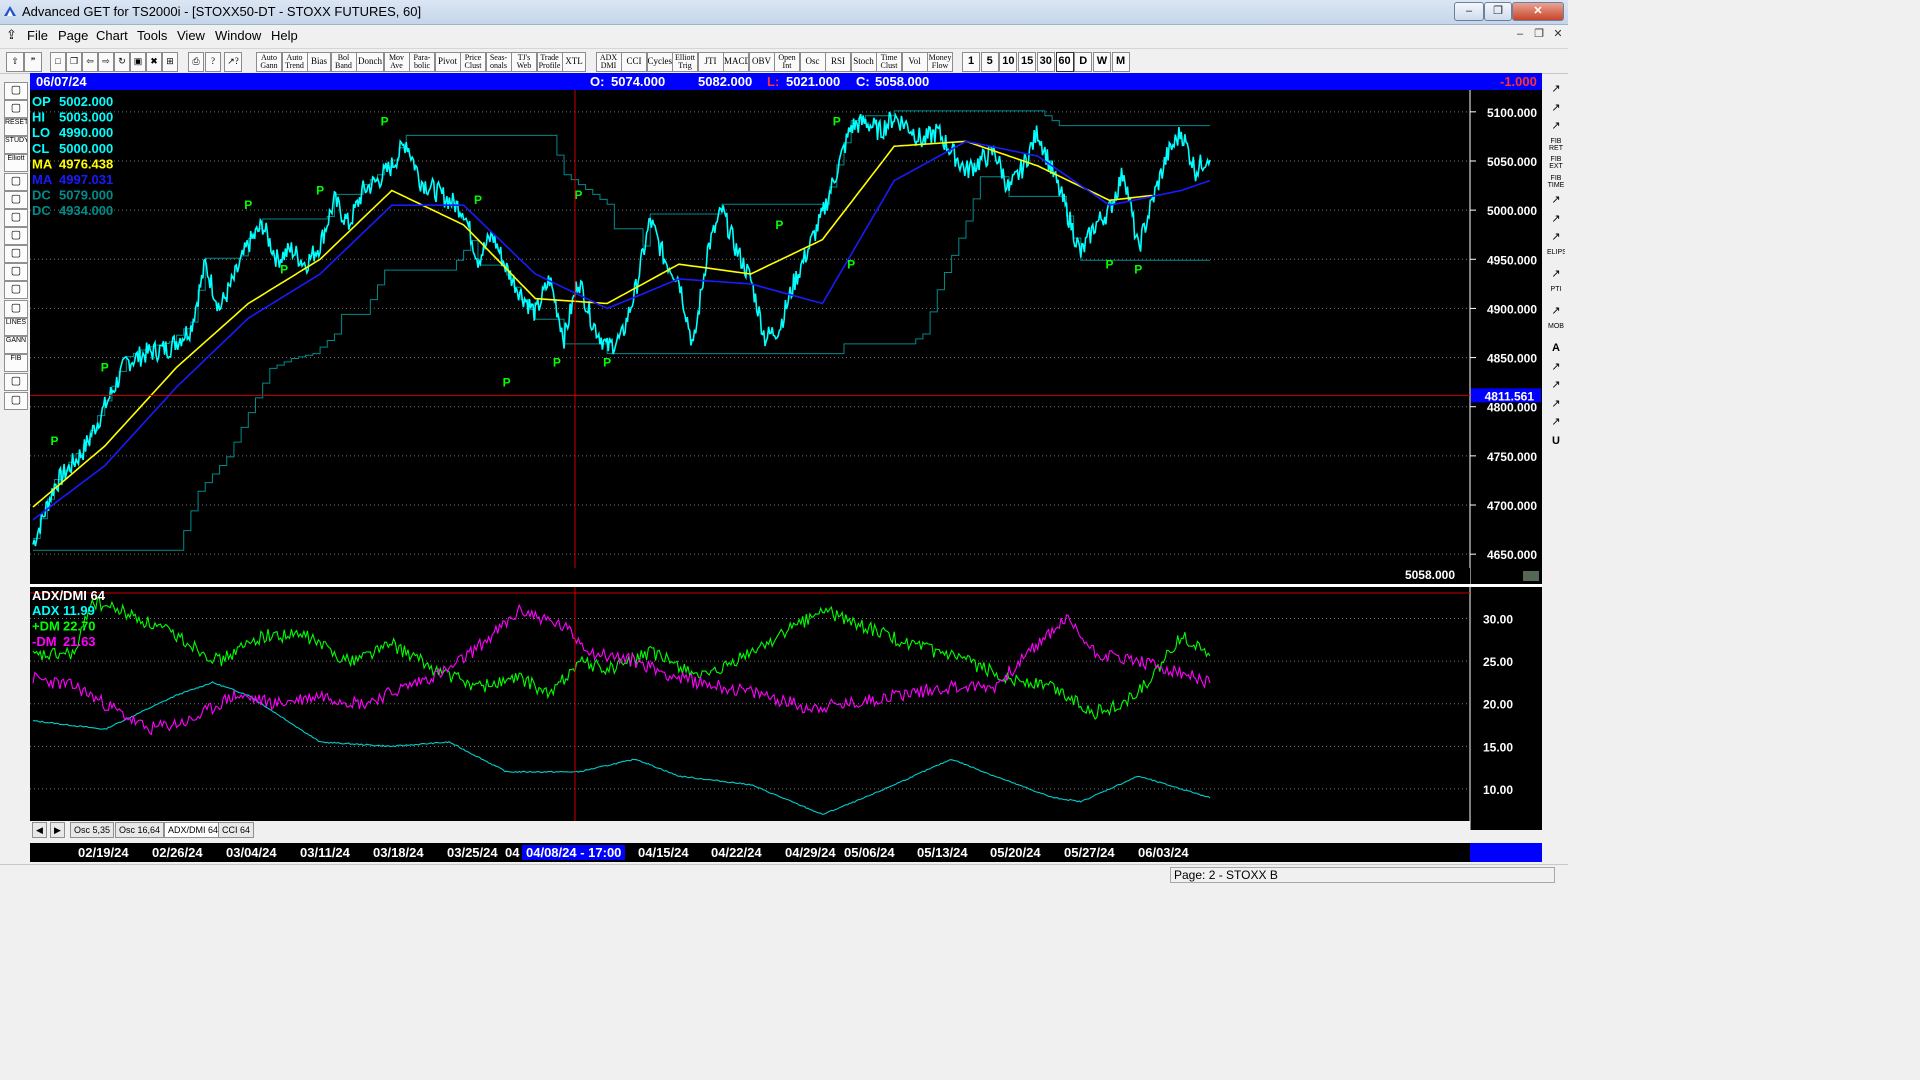 Image resolution: width=1920 pixels, height=1080 pixels. I want to click on menu-view: View, so click(191, 35).